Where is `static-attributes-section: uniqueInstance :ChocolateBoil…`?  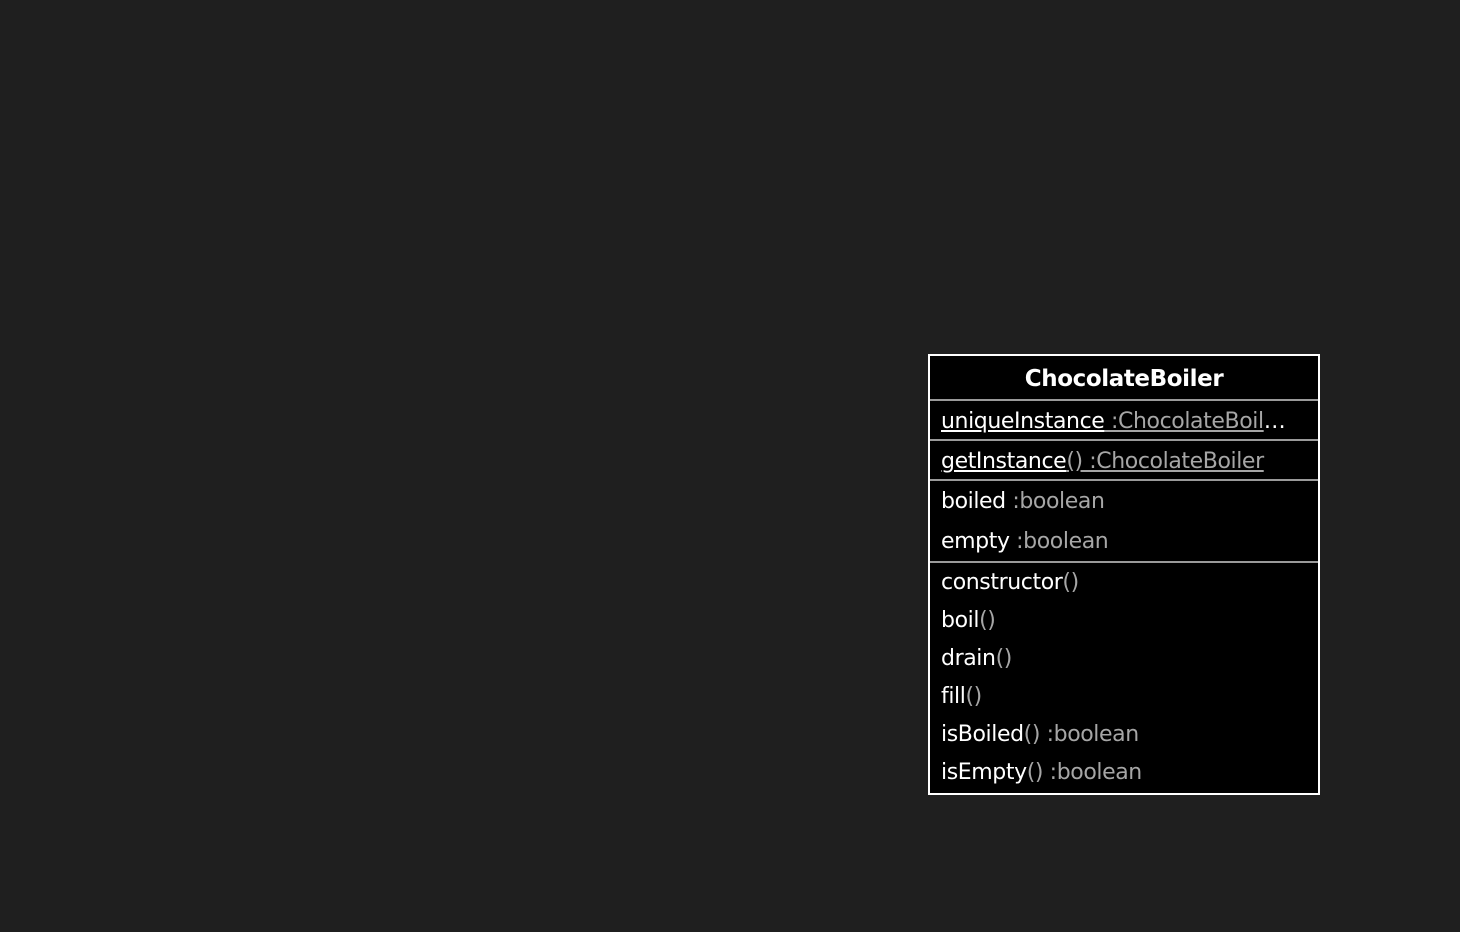 static-attributes-section: uniqueInstance :ChocolateBoil… is located at coordinates (1124, 421).